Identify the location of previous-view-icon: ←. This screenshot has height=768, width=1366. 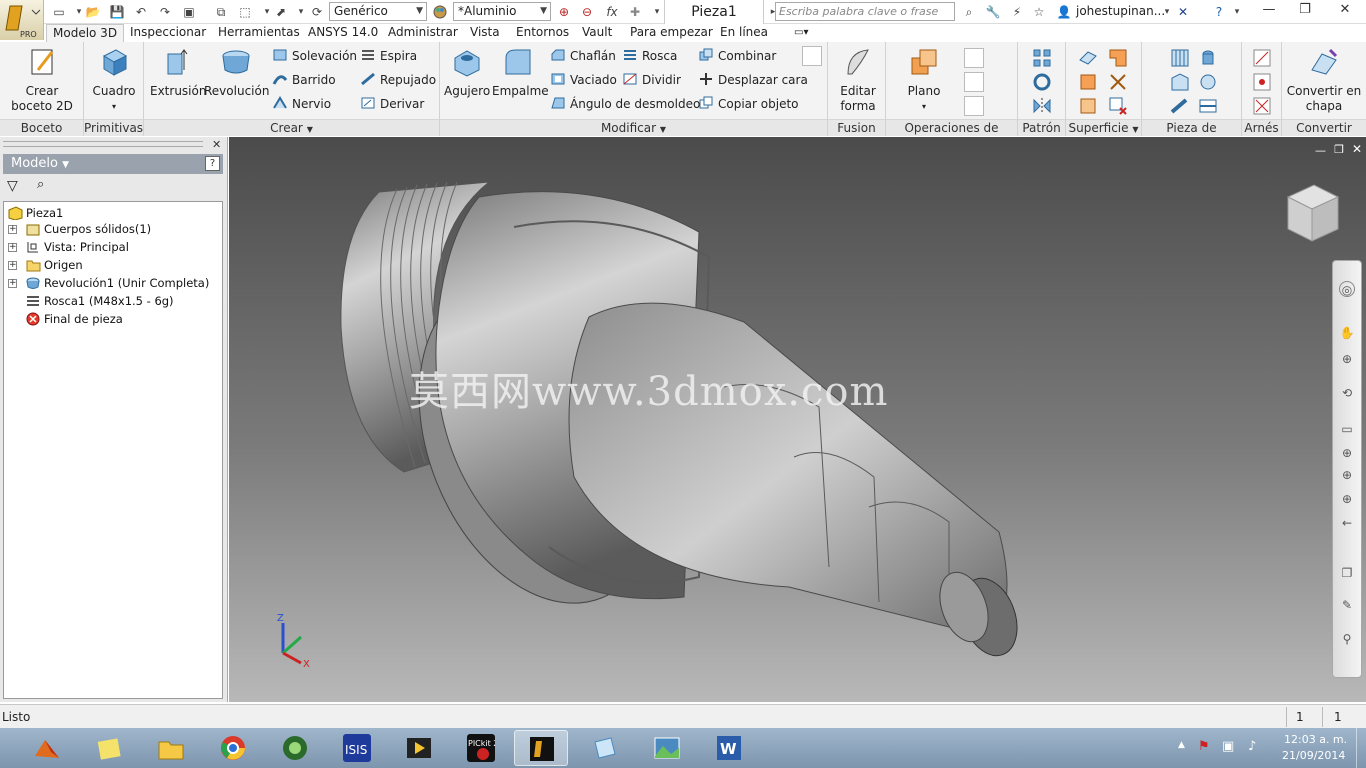
(1347, 523).